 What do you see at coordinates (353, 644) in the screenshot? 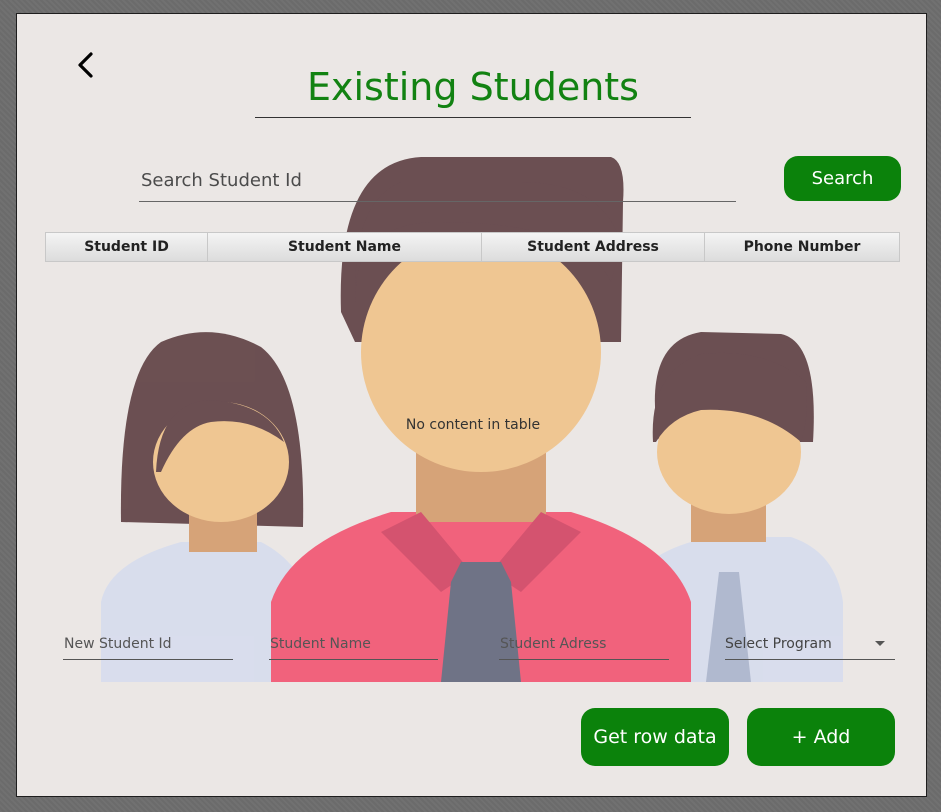
I see `student-name-field` at bounding box center [353, 644].